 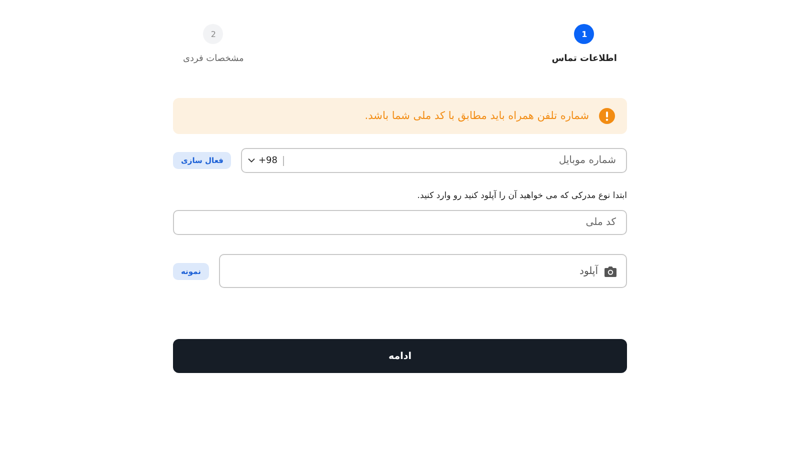 I want to click on country-code-dropdown: +98, so click(x=263, y=161).